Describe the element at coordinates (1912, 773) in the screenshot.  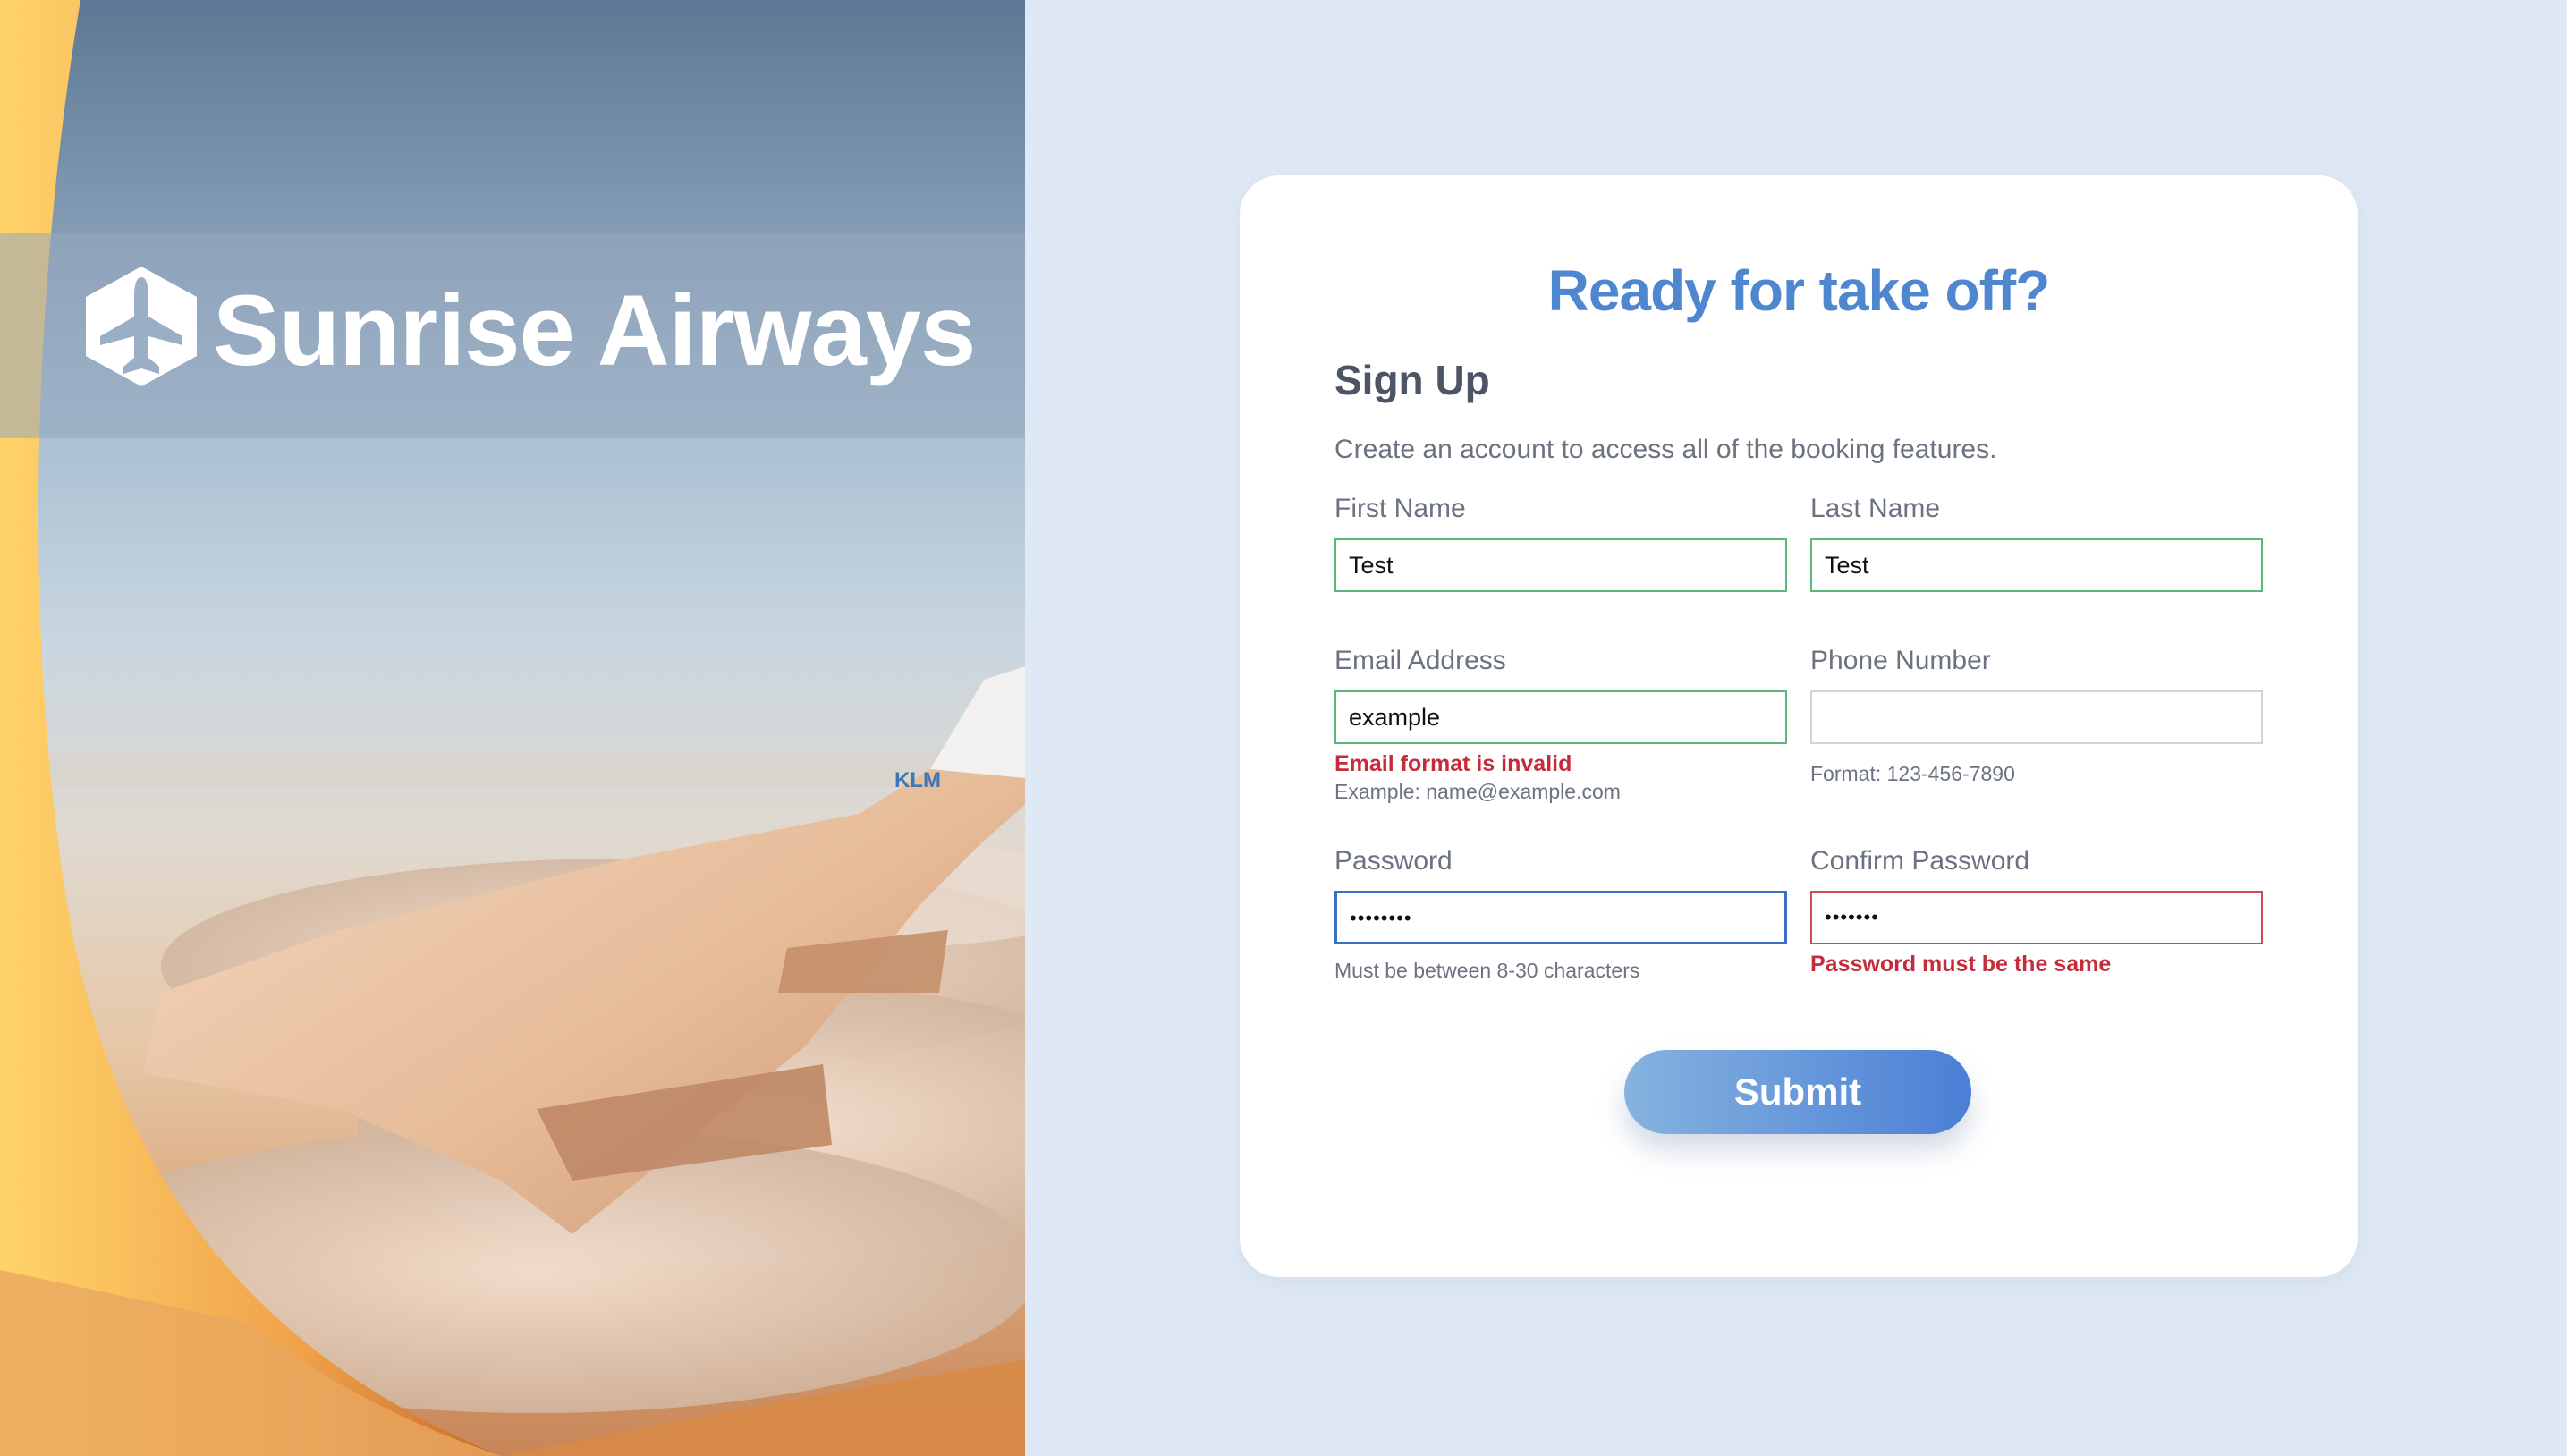
I see `phone-hint: Format: 123-456-7890` at that location.